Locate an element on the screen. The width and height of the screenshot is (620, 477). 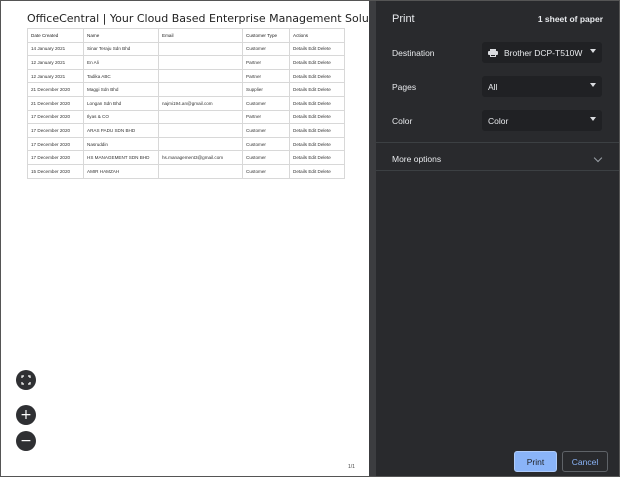
column-header-email: Email is located at coordinates (200, 35).